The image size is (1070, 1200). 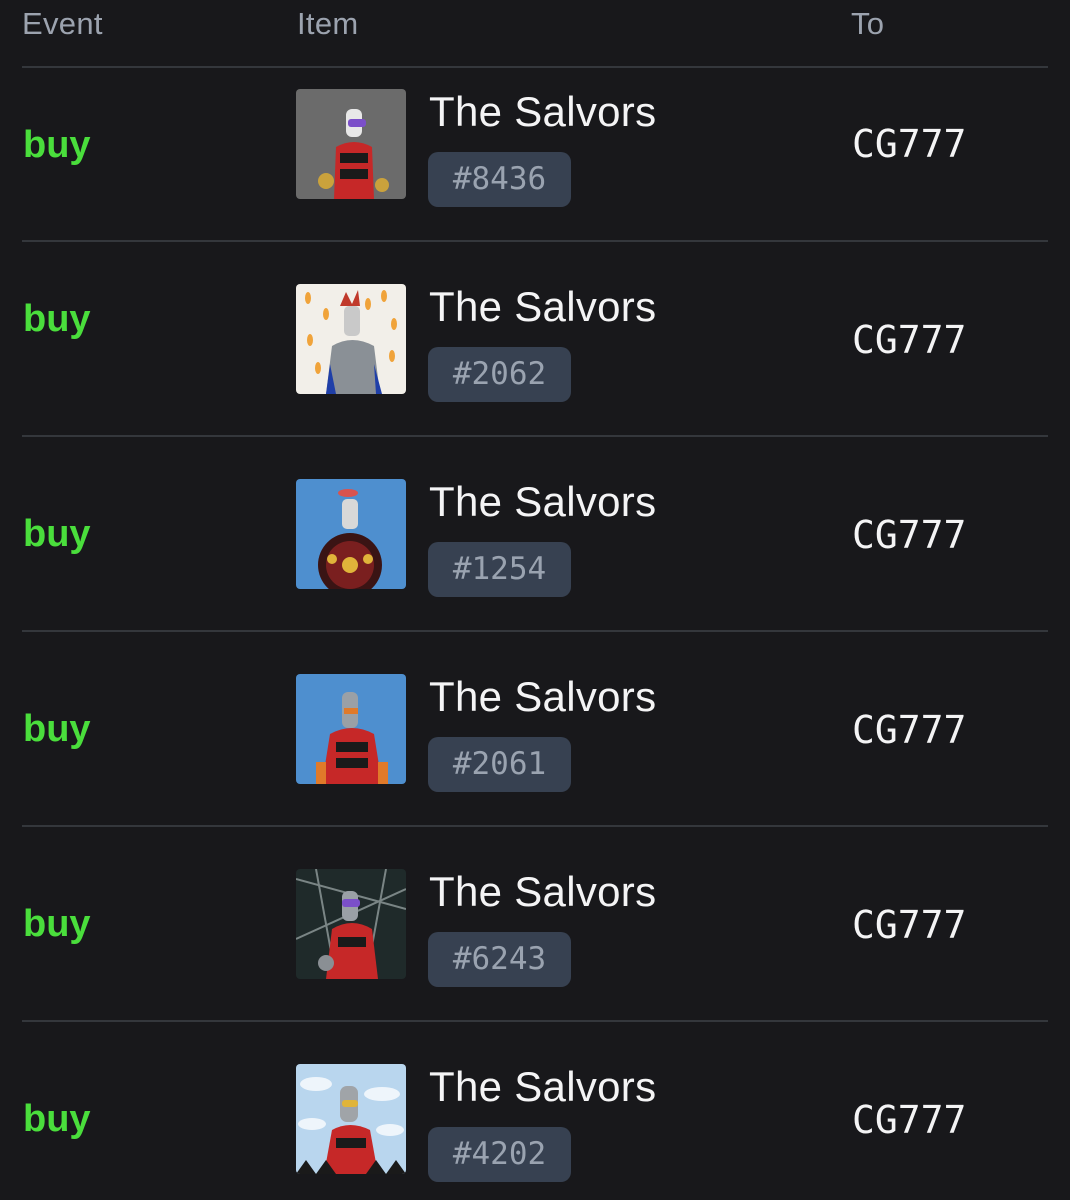 What do you see at coordinates (499, 179) in the screenshot?
I see `token-id-badge: #8436` at bounding box center [499, 179].